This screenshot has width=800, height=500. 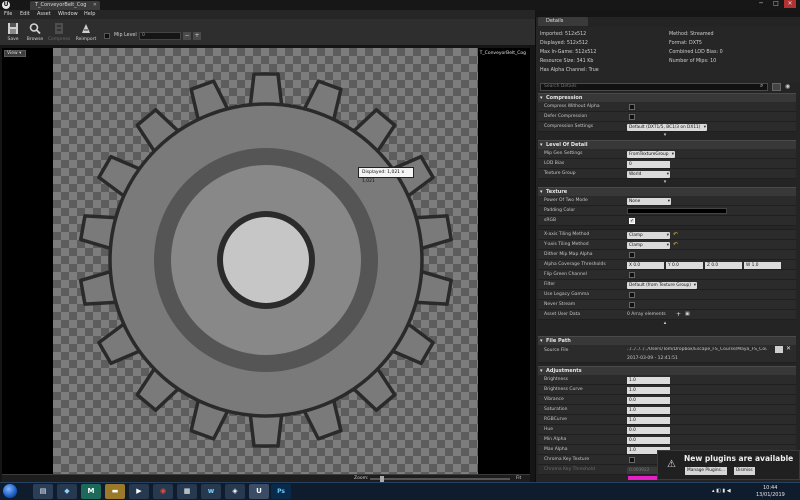 I want to click on chroma-key-texture-checkbox, so click(x=632, y=460).